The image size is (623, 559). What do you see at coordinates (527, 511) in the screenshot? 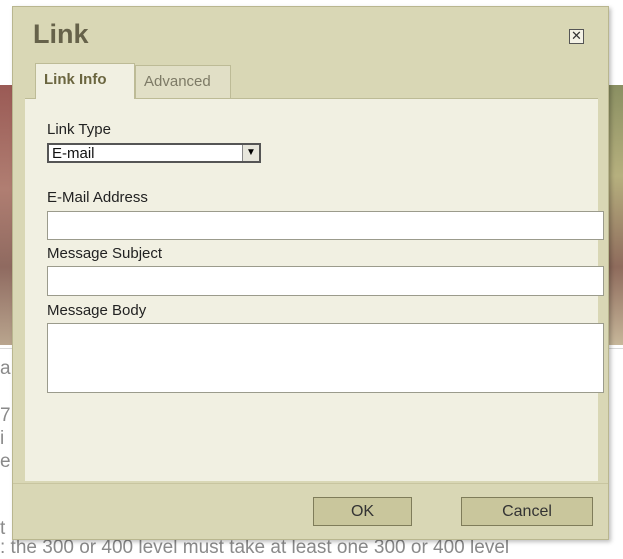
I see `cancel-button: Cancel` at bounding box center [527, 511].